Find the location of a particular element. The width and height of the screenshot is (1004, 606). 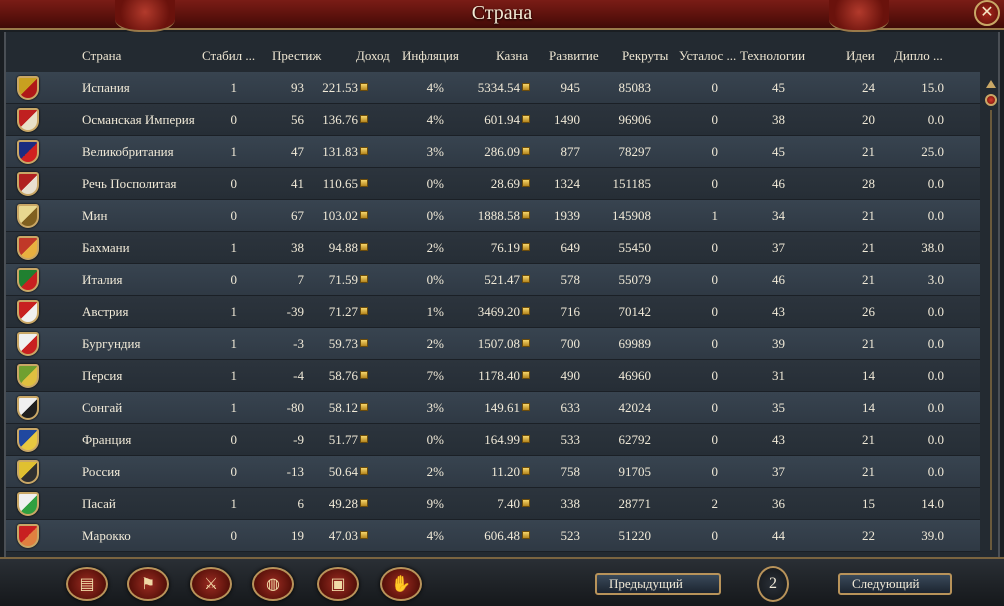

col-header-prestige: Престиж is located at coordinates (296, 56).